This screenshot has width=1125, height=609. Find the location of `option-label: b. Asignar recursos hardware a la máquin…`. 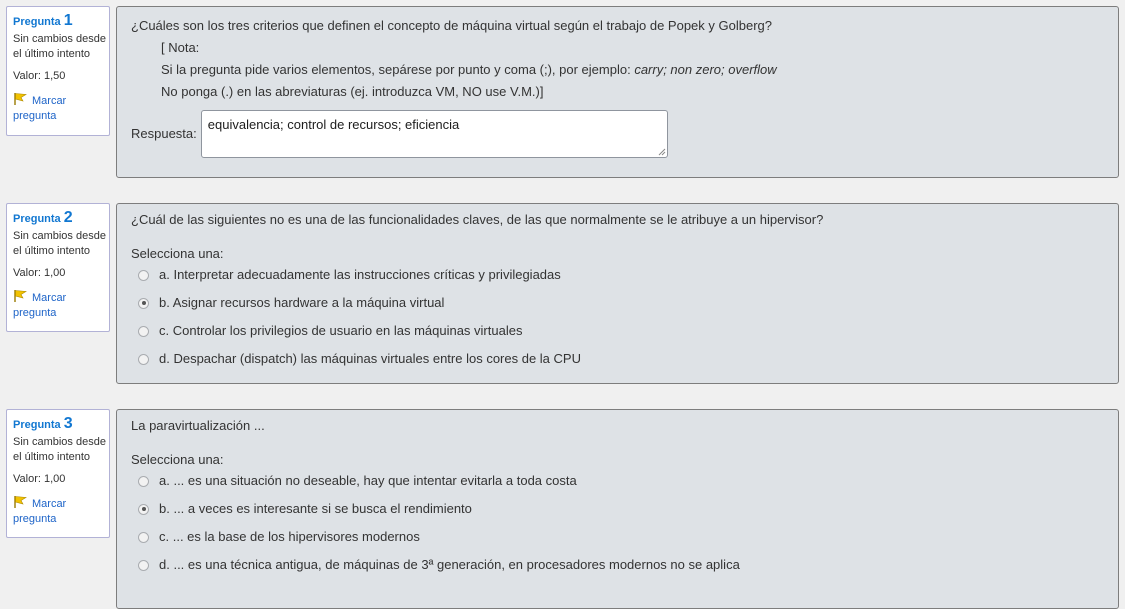

option-label: b. Asignar recursos hardware a la máquin… is located at coordinates (302, 302).